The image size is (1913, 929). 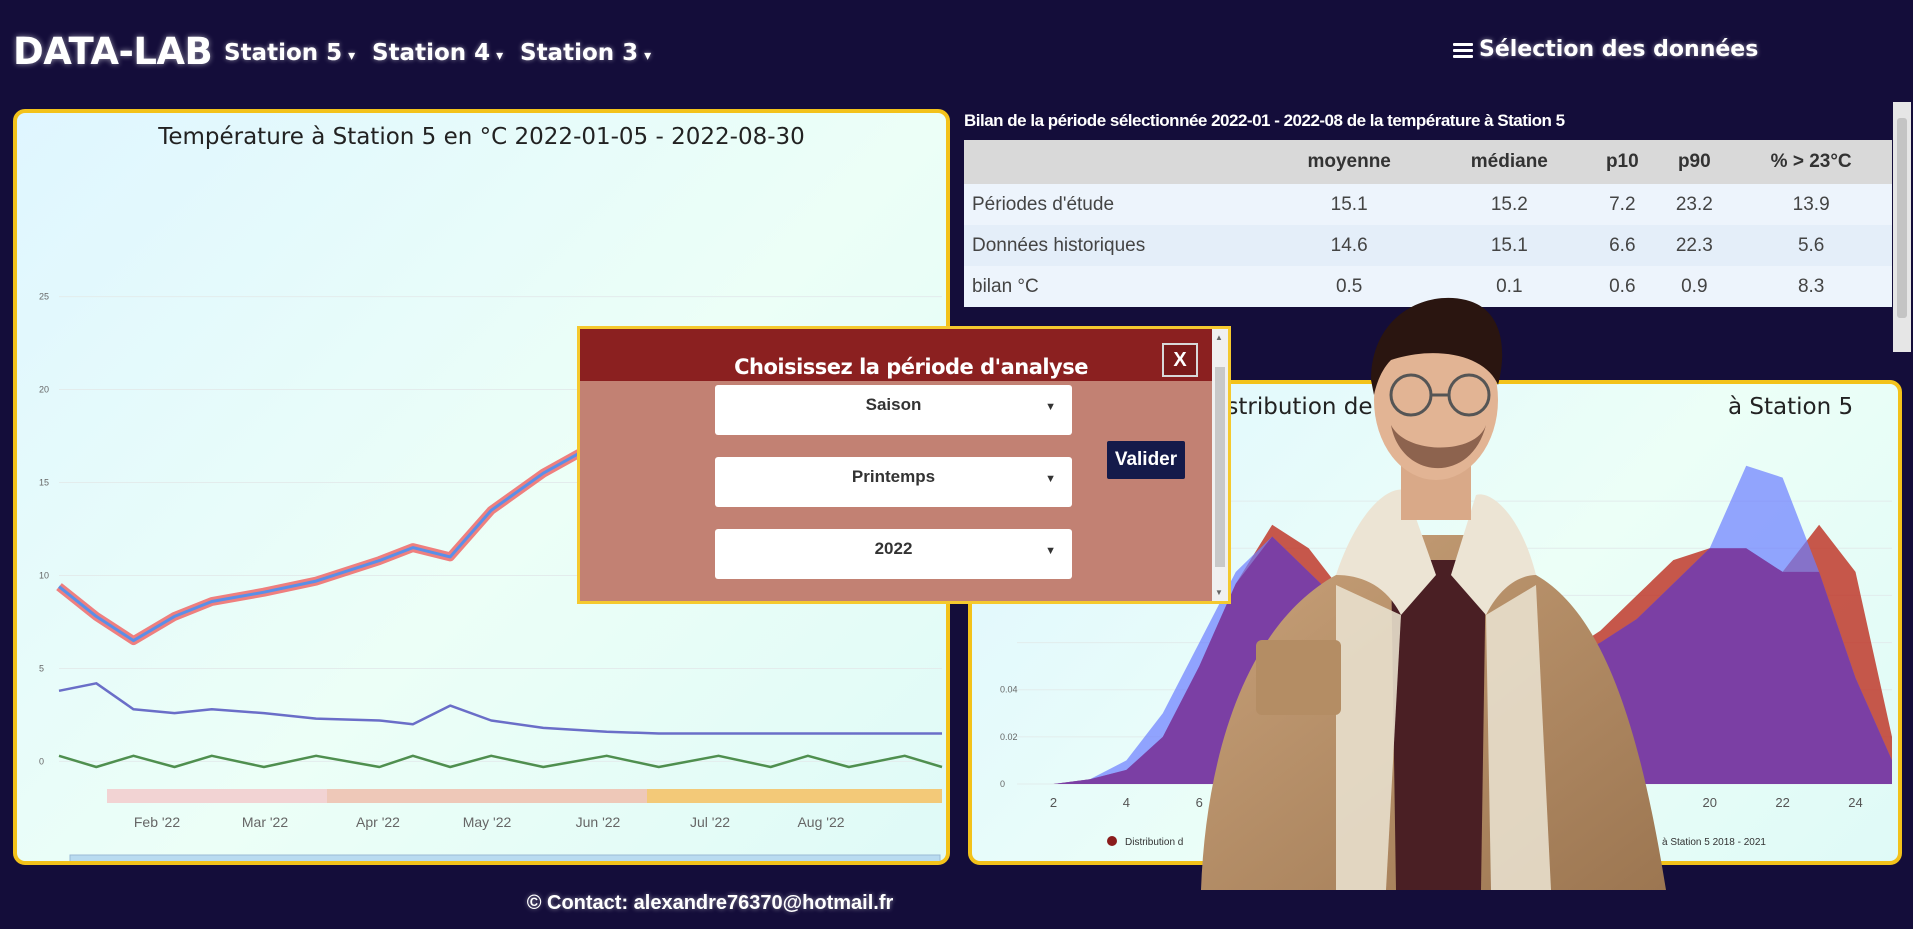 I want to click on x-tick-label: 24, so click(x=1855, y=802).